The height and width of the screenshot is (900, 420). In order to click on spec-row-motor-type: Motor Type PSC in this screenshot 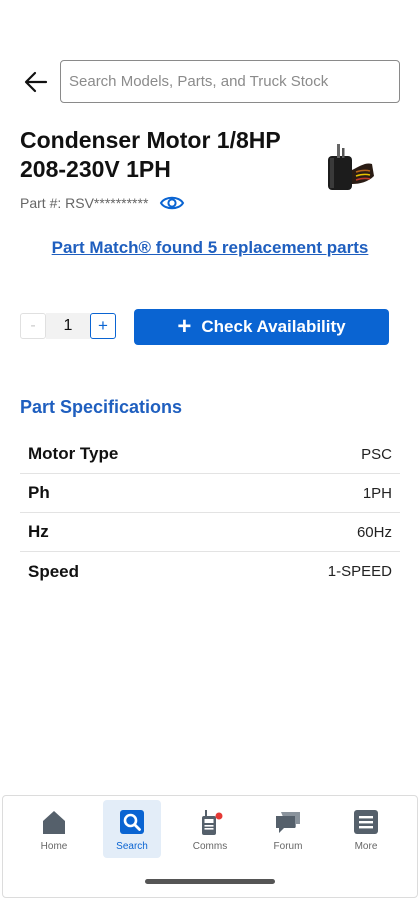, I will do `click(210, 454)`.